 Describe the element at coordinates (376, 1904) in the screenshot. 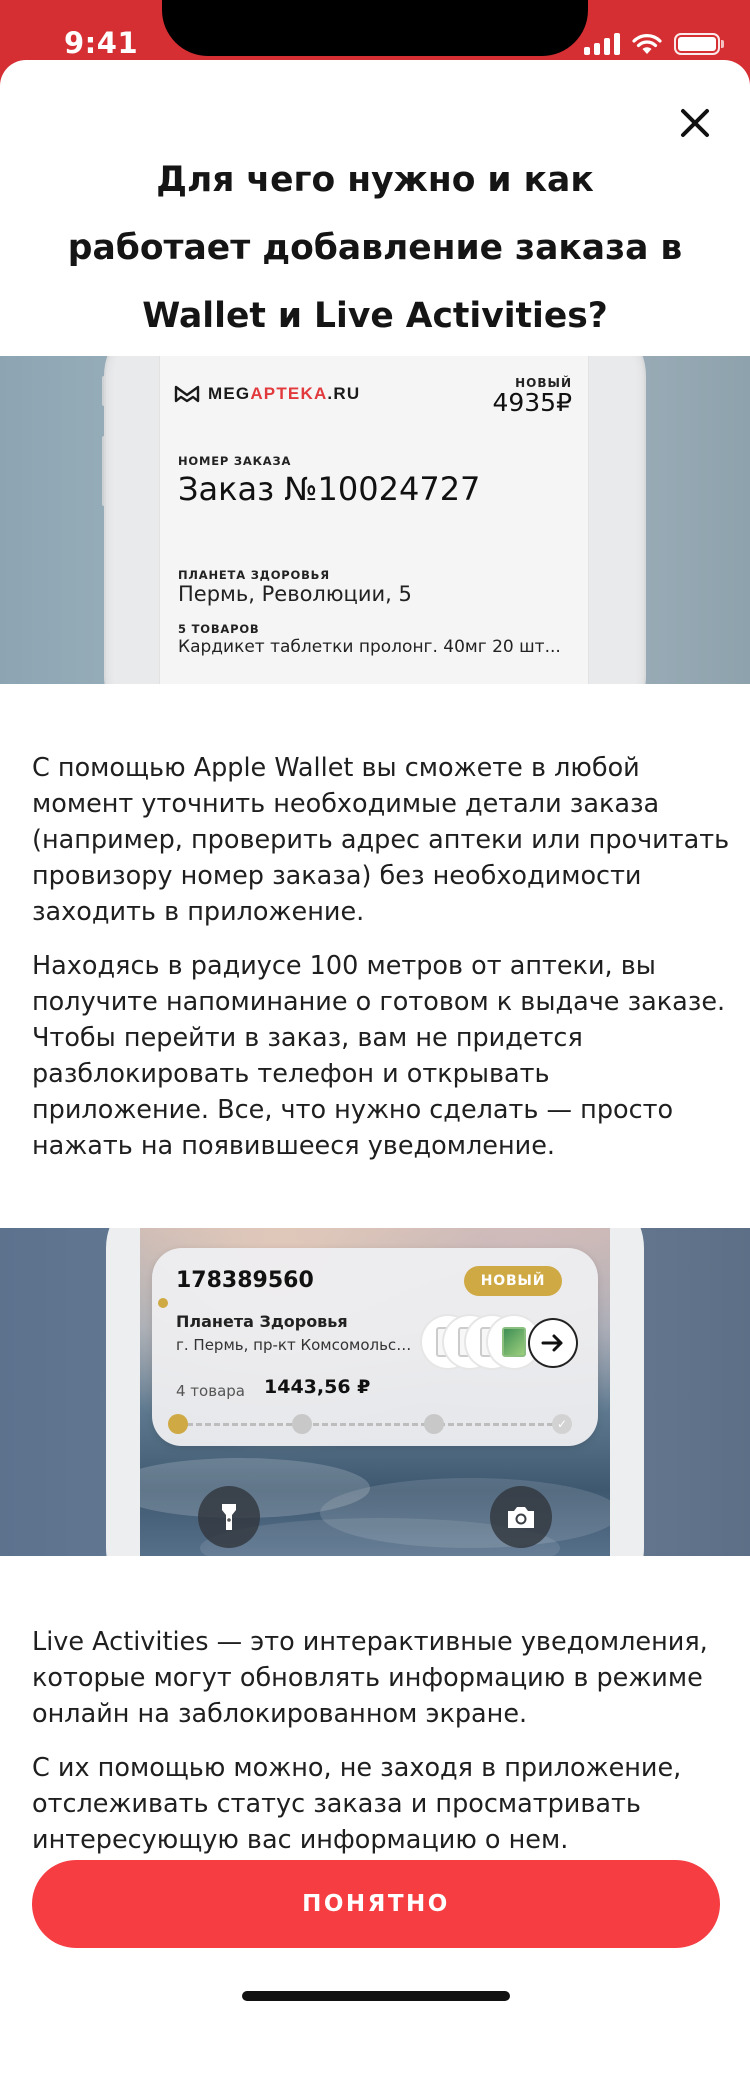

I see `understood-button: ПОНЯТНО` at that location.